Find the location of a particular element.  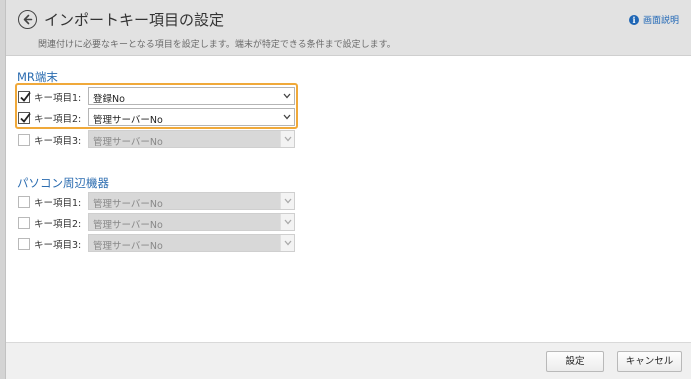

mr-key1-checkbox is located at coordinates (24, 97).